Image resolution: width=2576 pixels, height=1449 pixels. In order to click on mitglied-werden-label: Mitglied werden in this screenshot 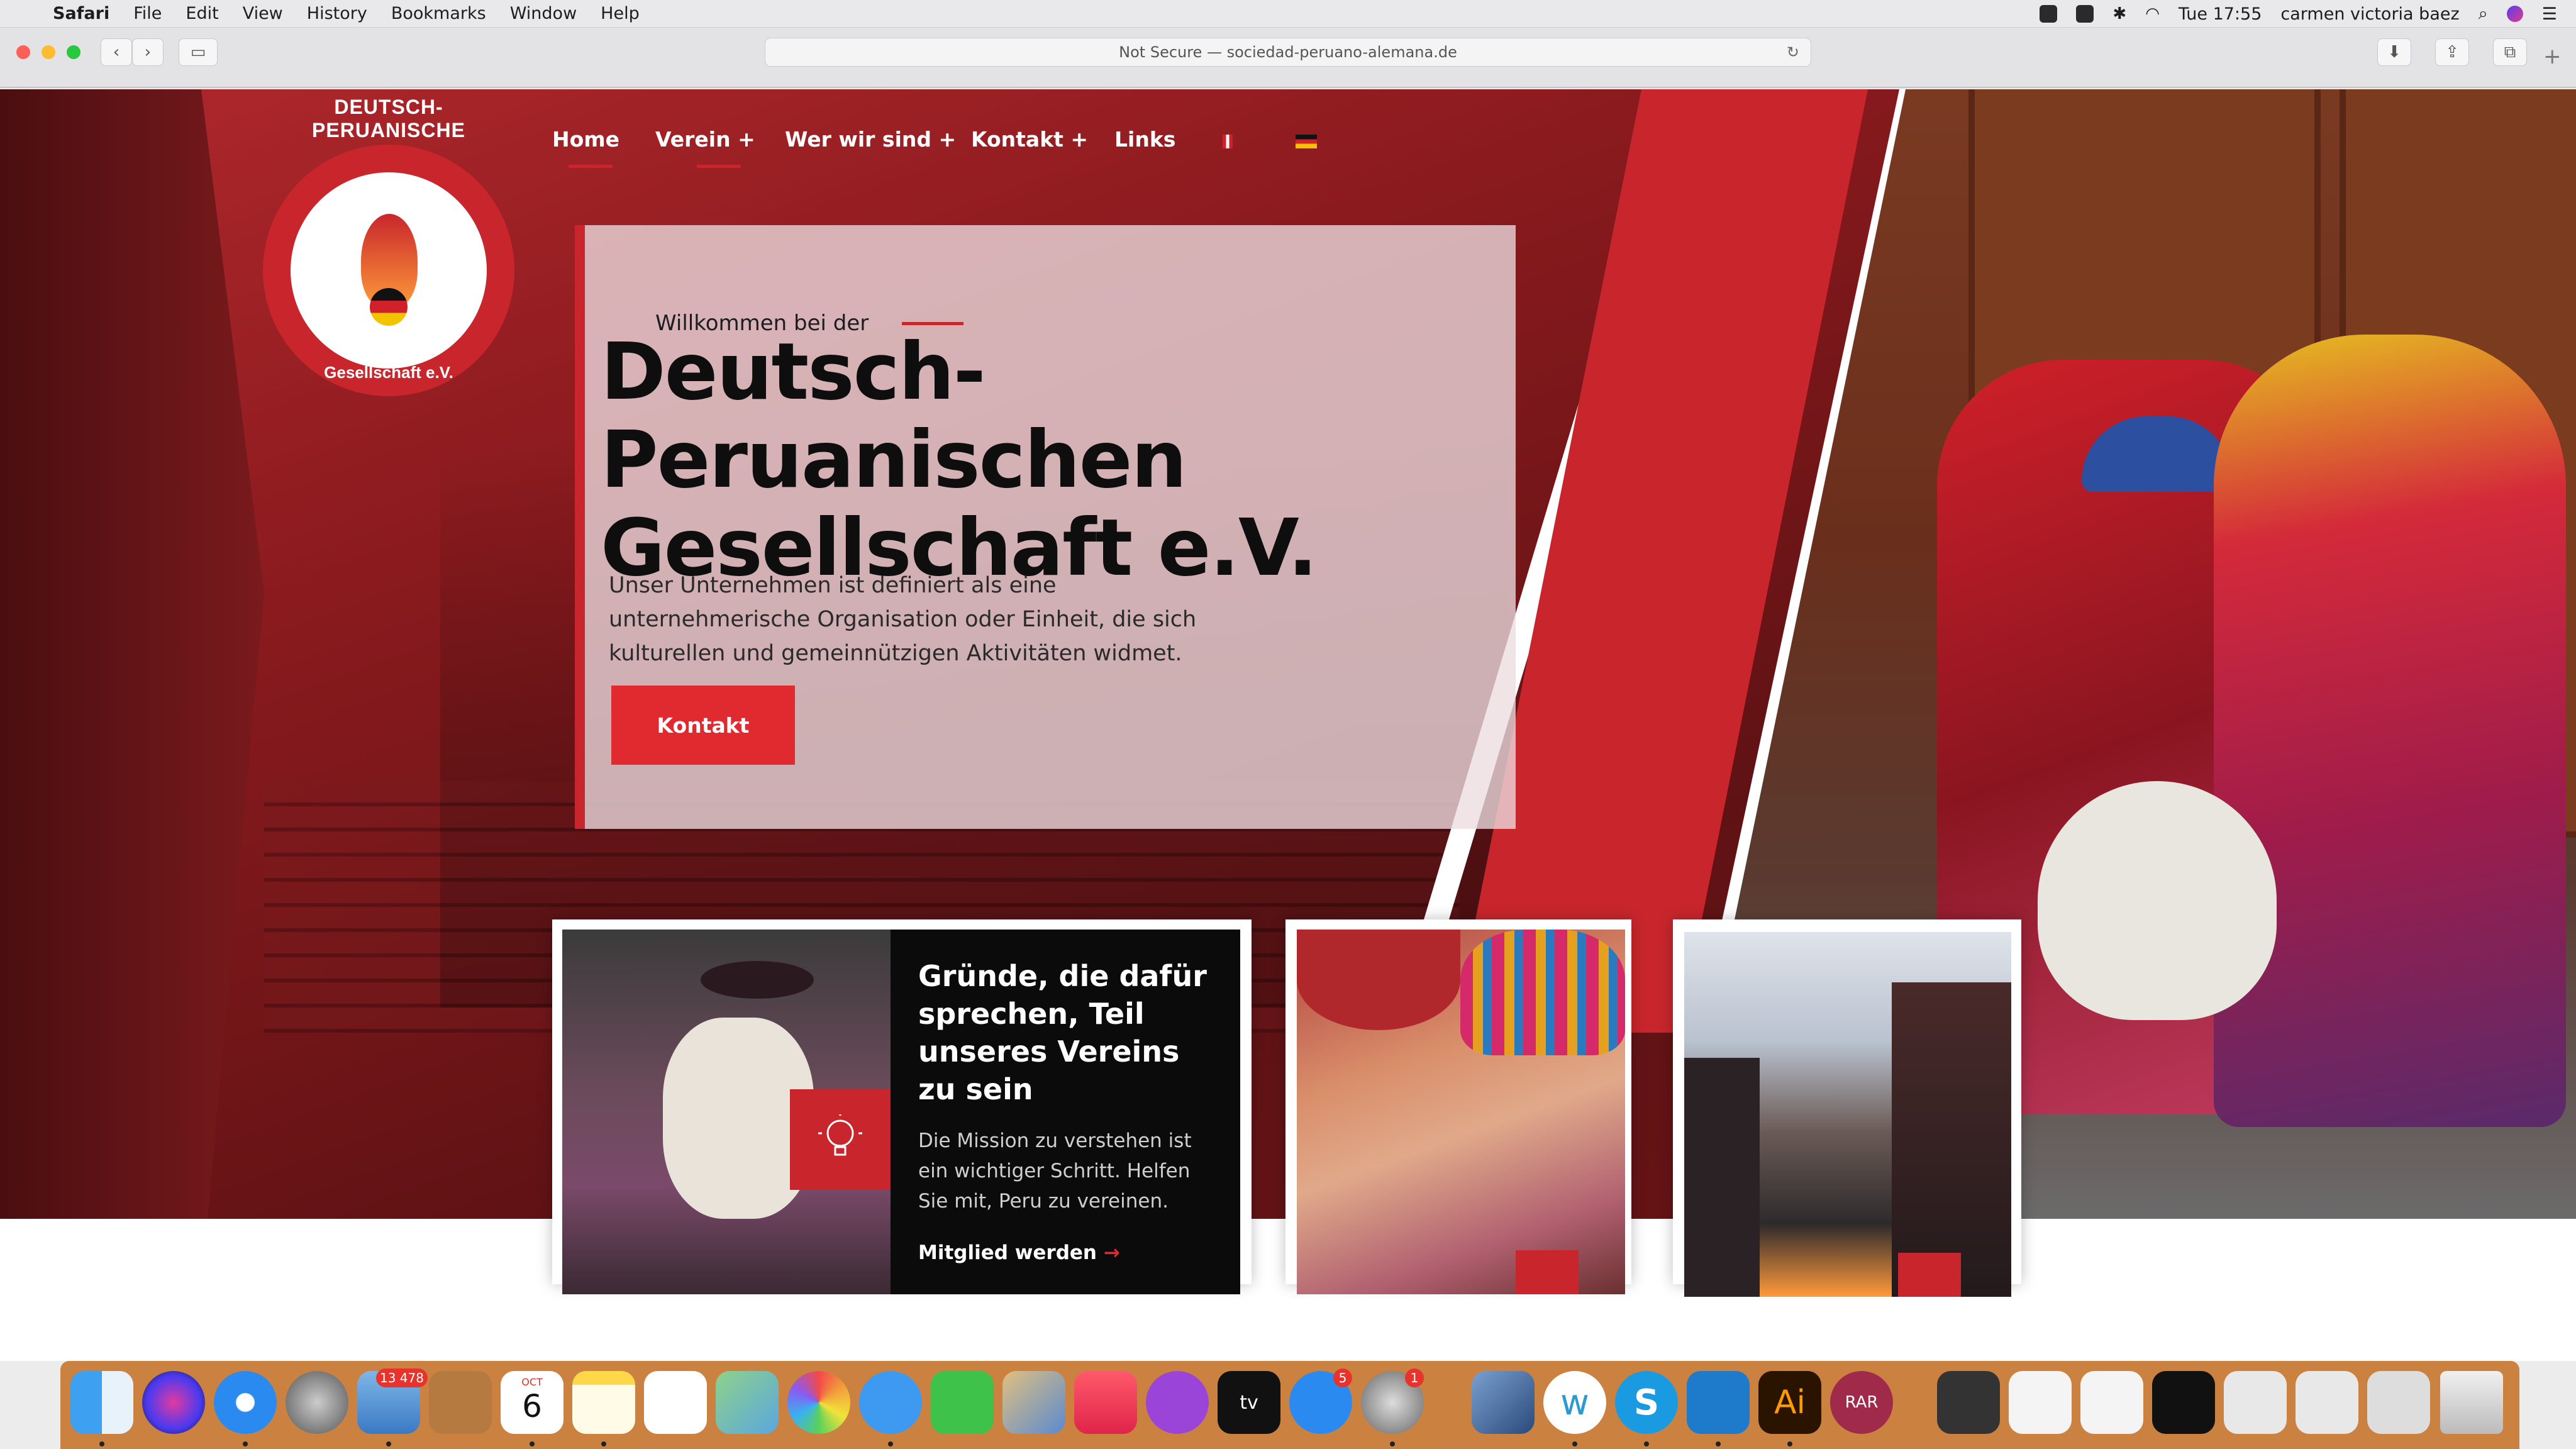, I will do `click(1007, 1252)`.